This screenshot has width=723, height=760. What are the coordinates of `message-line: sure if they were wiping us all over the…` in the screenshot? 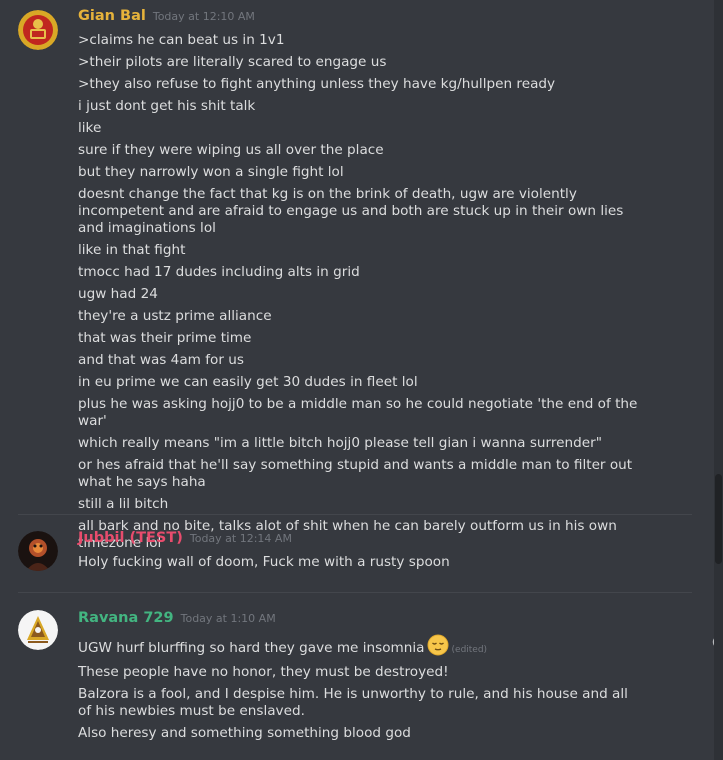 It's located at (231, 150).